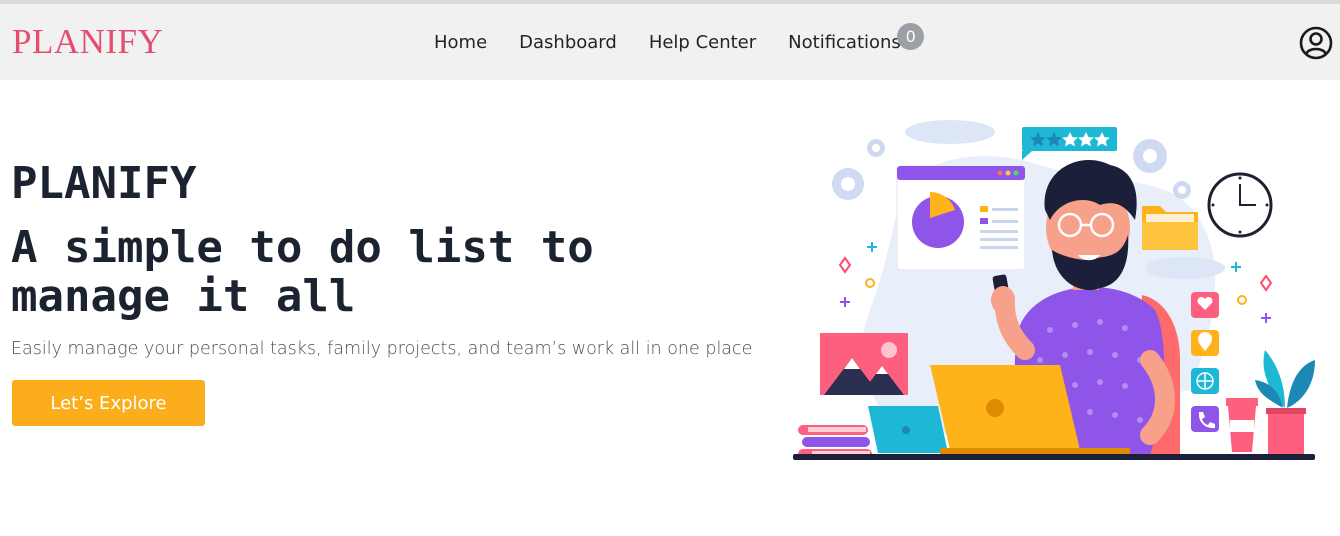  Describe the element at coordinates (460, 43) in the screenshot. I see `nav-link-home: Home` at that location.